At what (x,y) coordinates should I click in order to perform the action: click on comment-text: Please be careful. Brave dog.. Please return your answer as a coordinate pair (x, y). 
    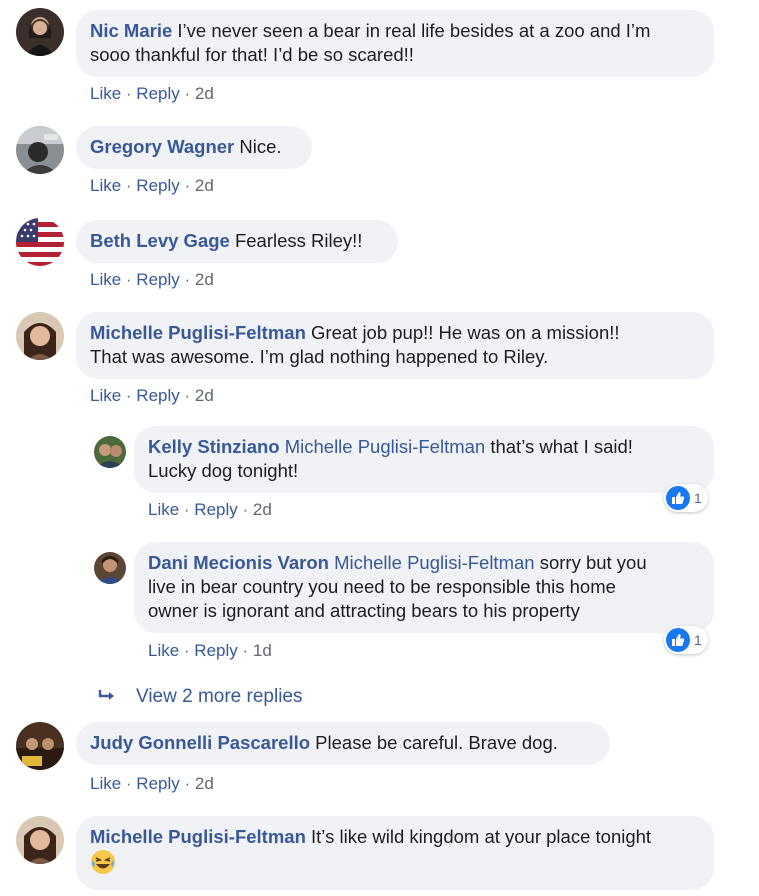
    Looking at the image, I should click on (436, 742).